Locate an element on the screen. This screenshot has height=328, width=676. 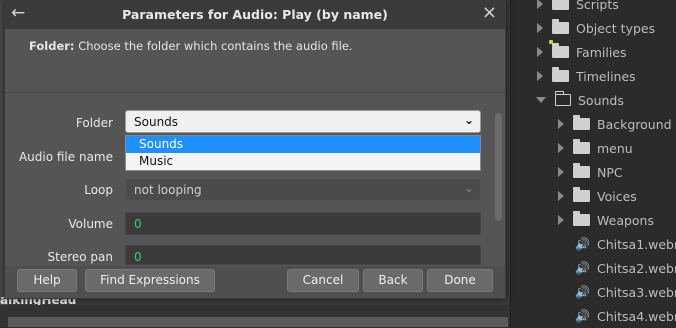
chevron-down-icon is located at coordinates (541, 100).